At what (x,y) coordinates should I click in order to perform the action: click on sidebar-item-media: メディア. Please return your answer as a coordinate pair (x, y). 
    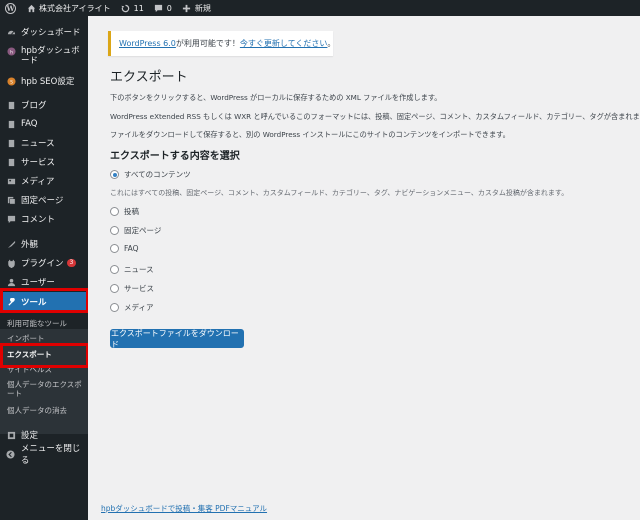
    Looking at the image, I should click on (44, 181).